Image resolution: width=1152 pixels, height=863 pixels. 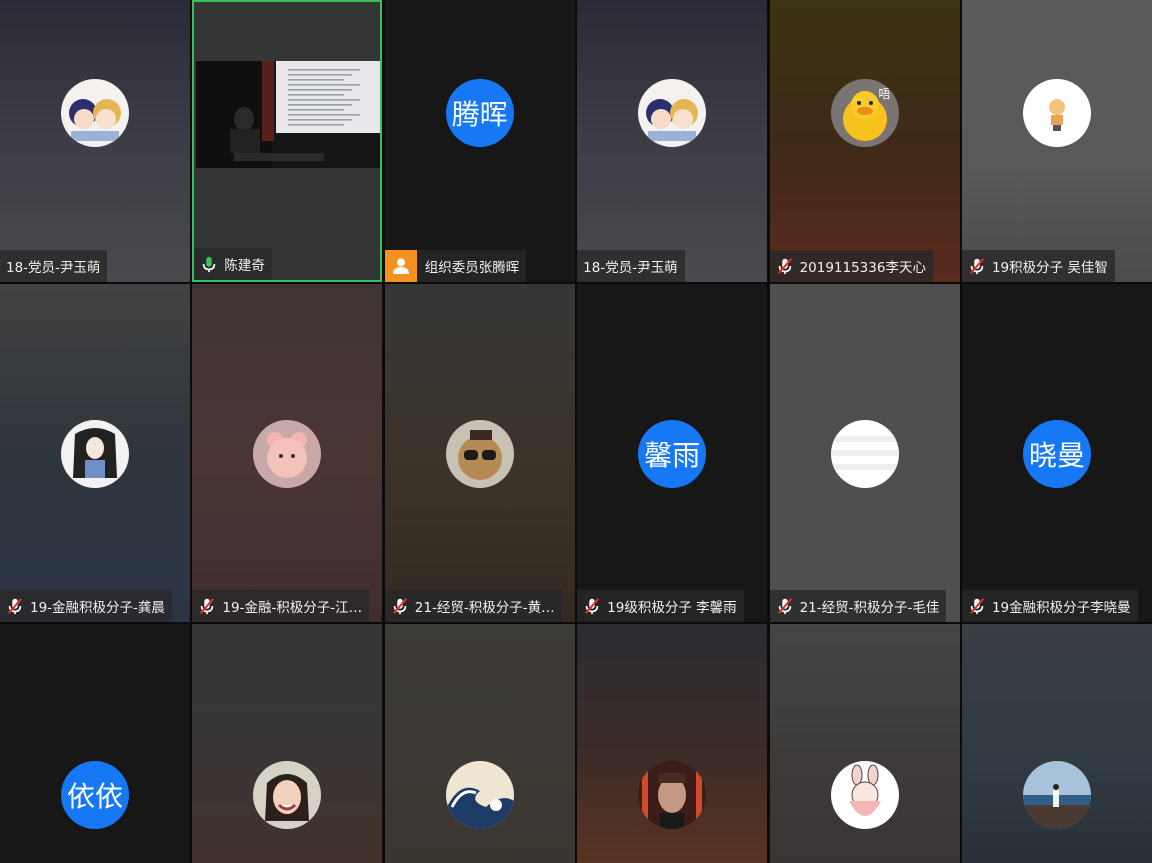 I want to click on avatar-initials: 依依, so click(x=95, y=795).